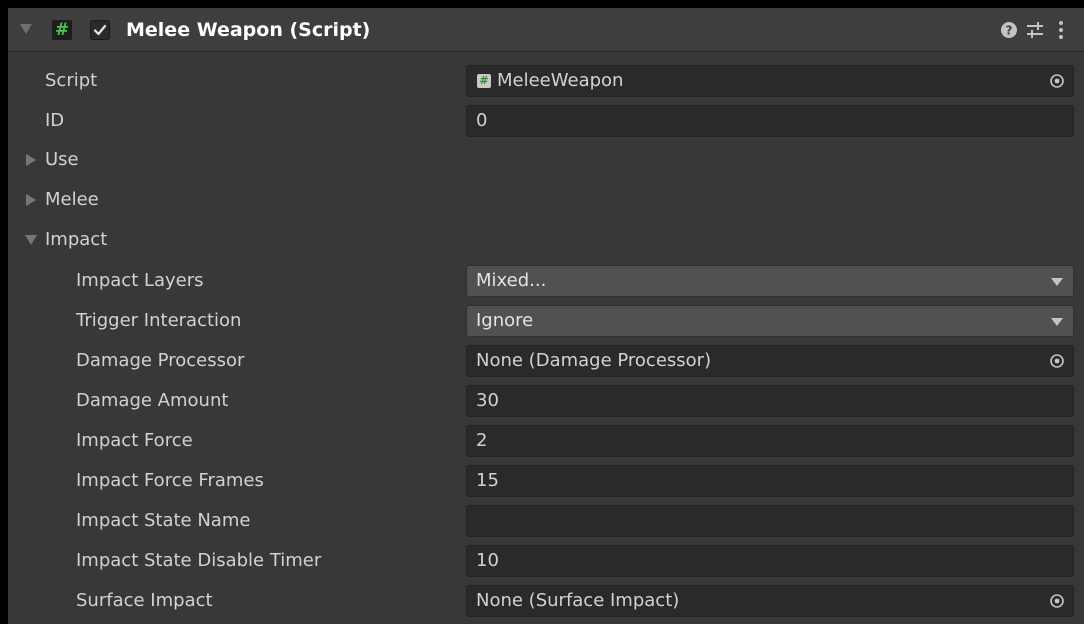  Describe the element at coordinates (62, 30) in the screenshot. I see `script-icon: #` at that location.